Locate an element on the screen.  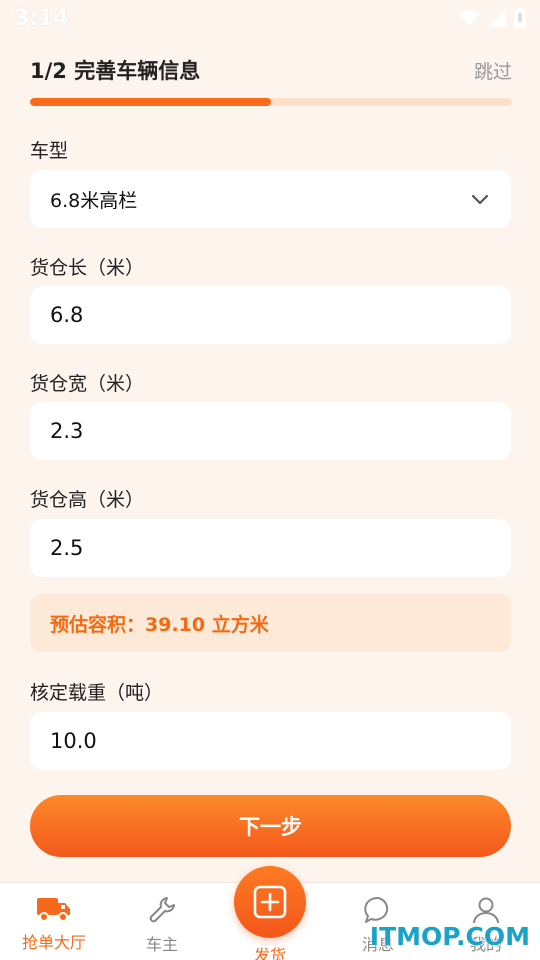
battery-icon is located at coordinates (520, 18).